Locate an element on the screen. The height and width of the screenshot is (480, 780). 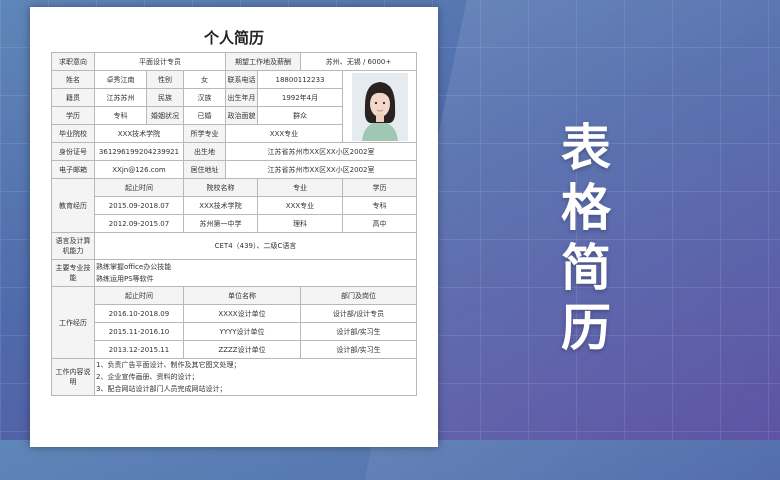
work-cell: ZZZZ设计单位 is located at coordinates (242, 349).